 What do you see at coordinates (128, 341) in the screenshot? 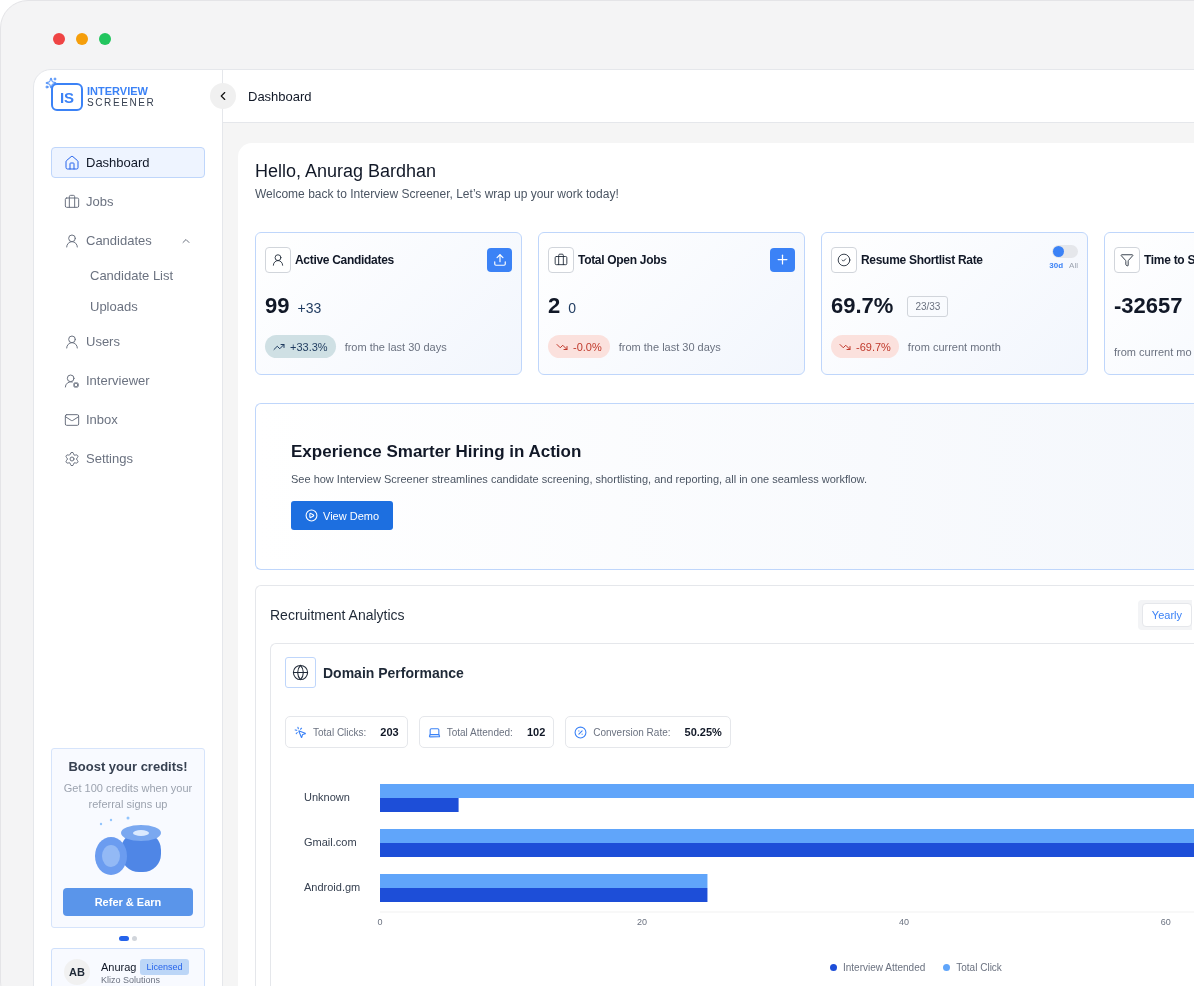
I see `nav-item: Users` at bounding box center [128, 341].